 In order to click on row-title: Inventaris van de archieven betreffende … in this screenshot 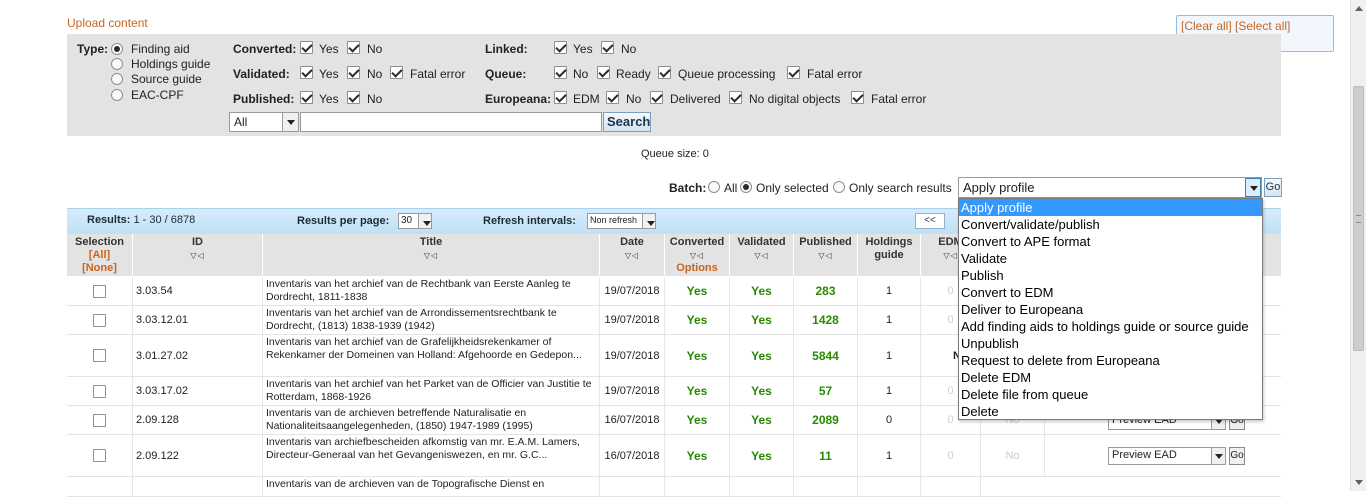, I will do `click(431, 420)`.